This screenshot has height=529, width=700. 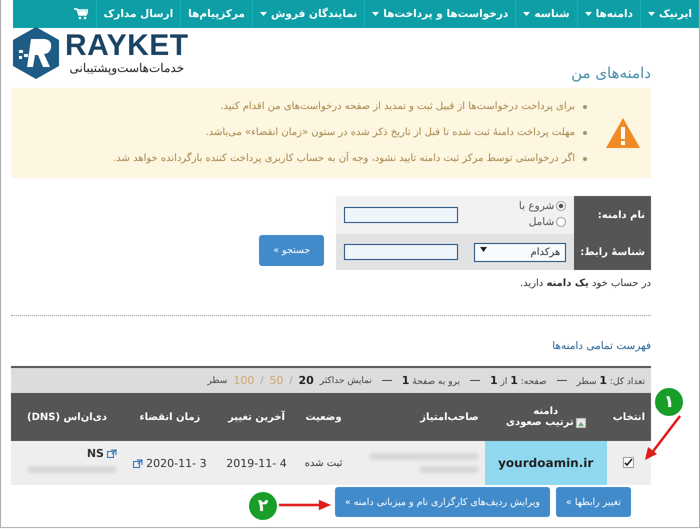 What do you see at coordinates (81, 14) in the screenshot?
I see `cart-icon` at bounding box center [81, 14].